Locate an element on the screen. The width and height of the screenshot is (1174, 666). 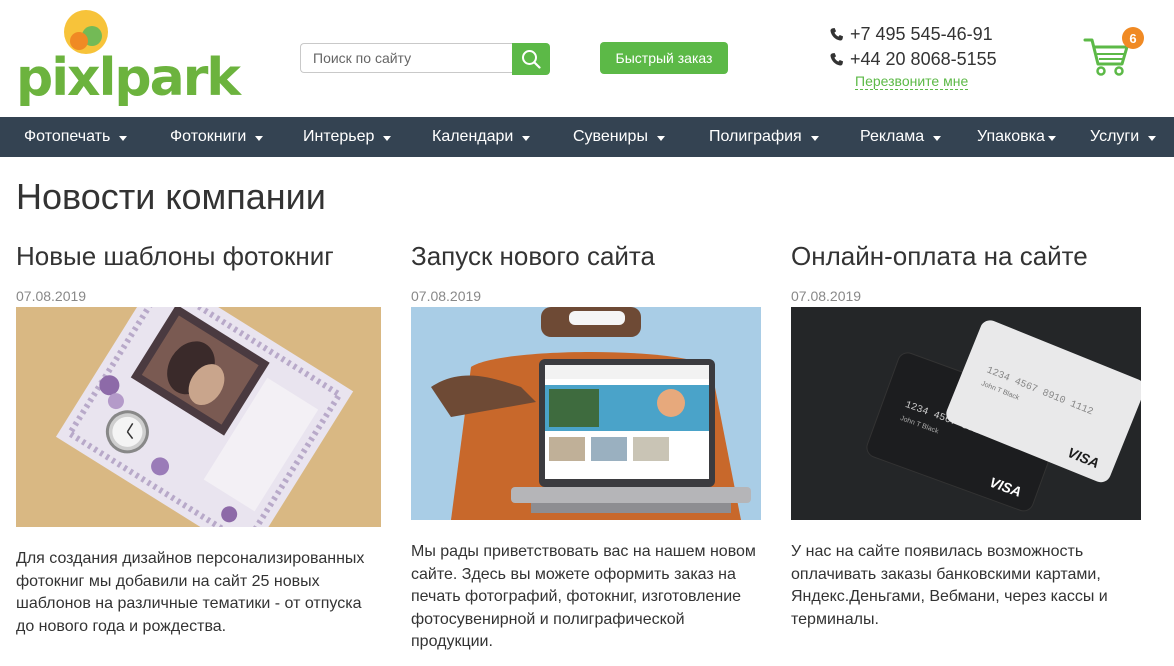
news-image-photobook is located at coordinates (198, 417).